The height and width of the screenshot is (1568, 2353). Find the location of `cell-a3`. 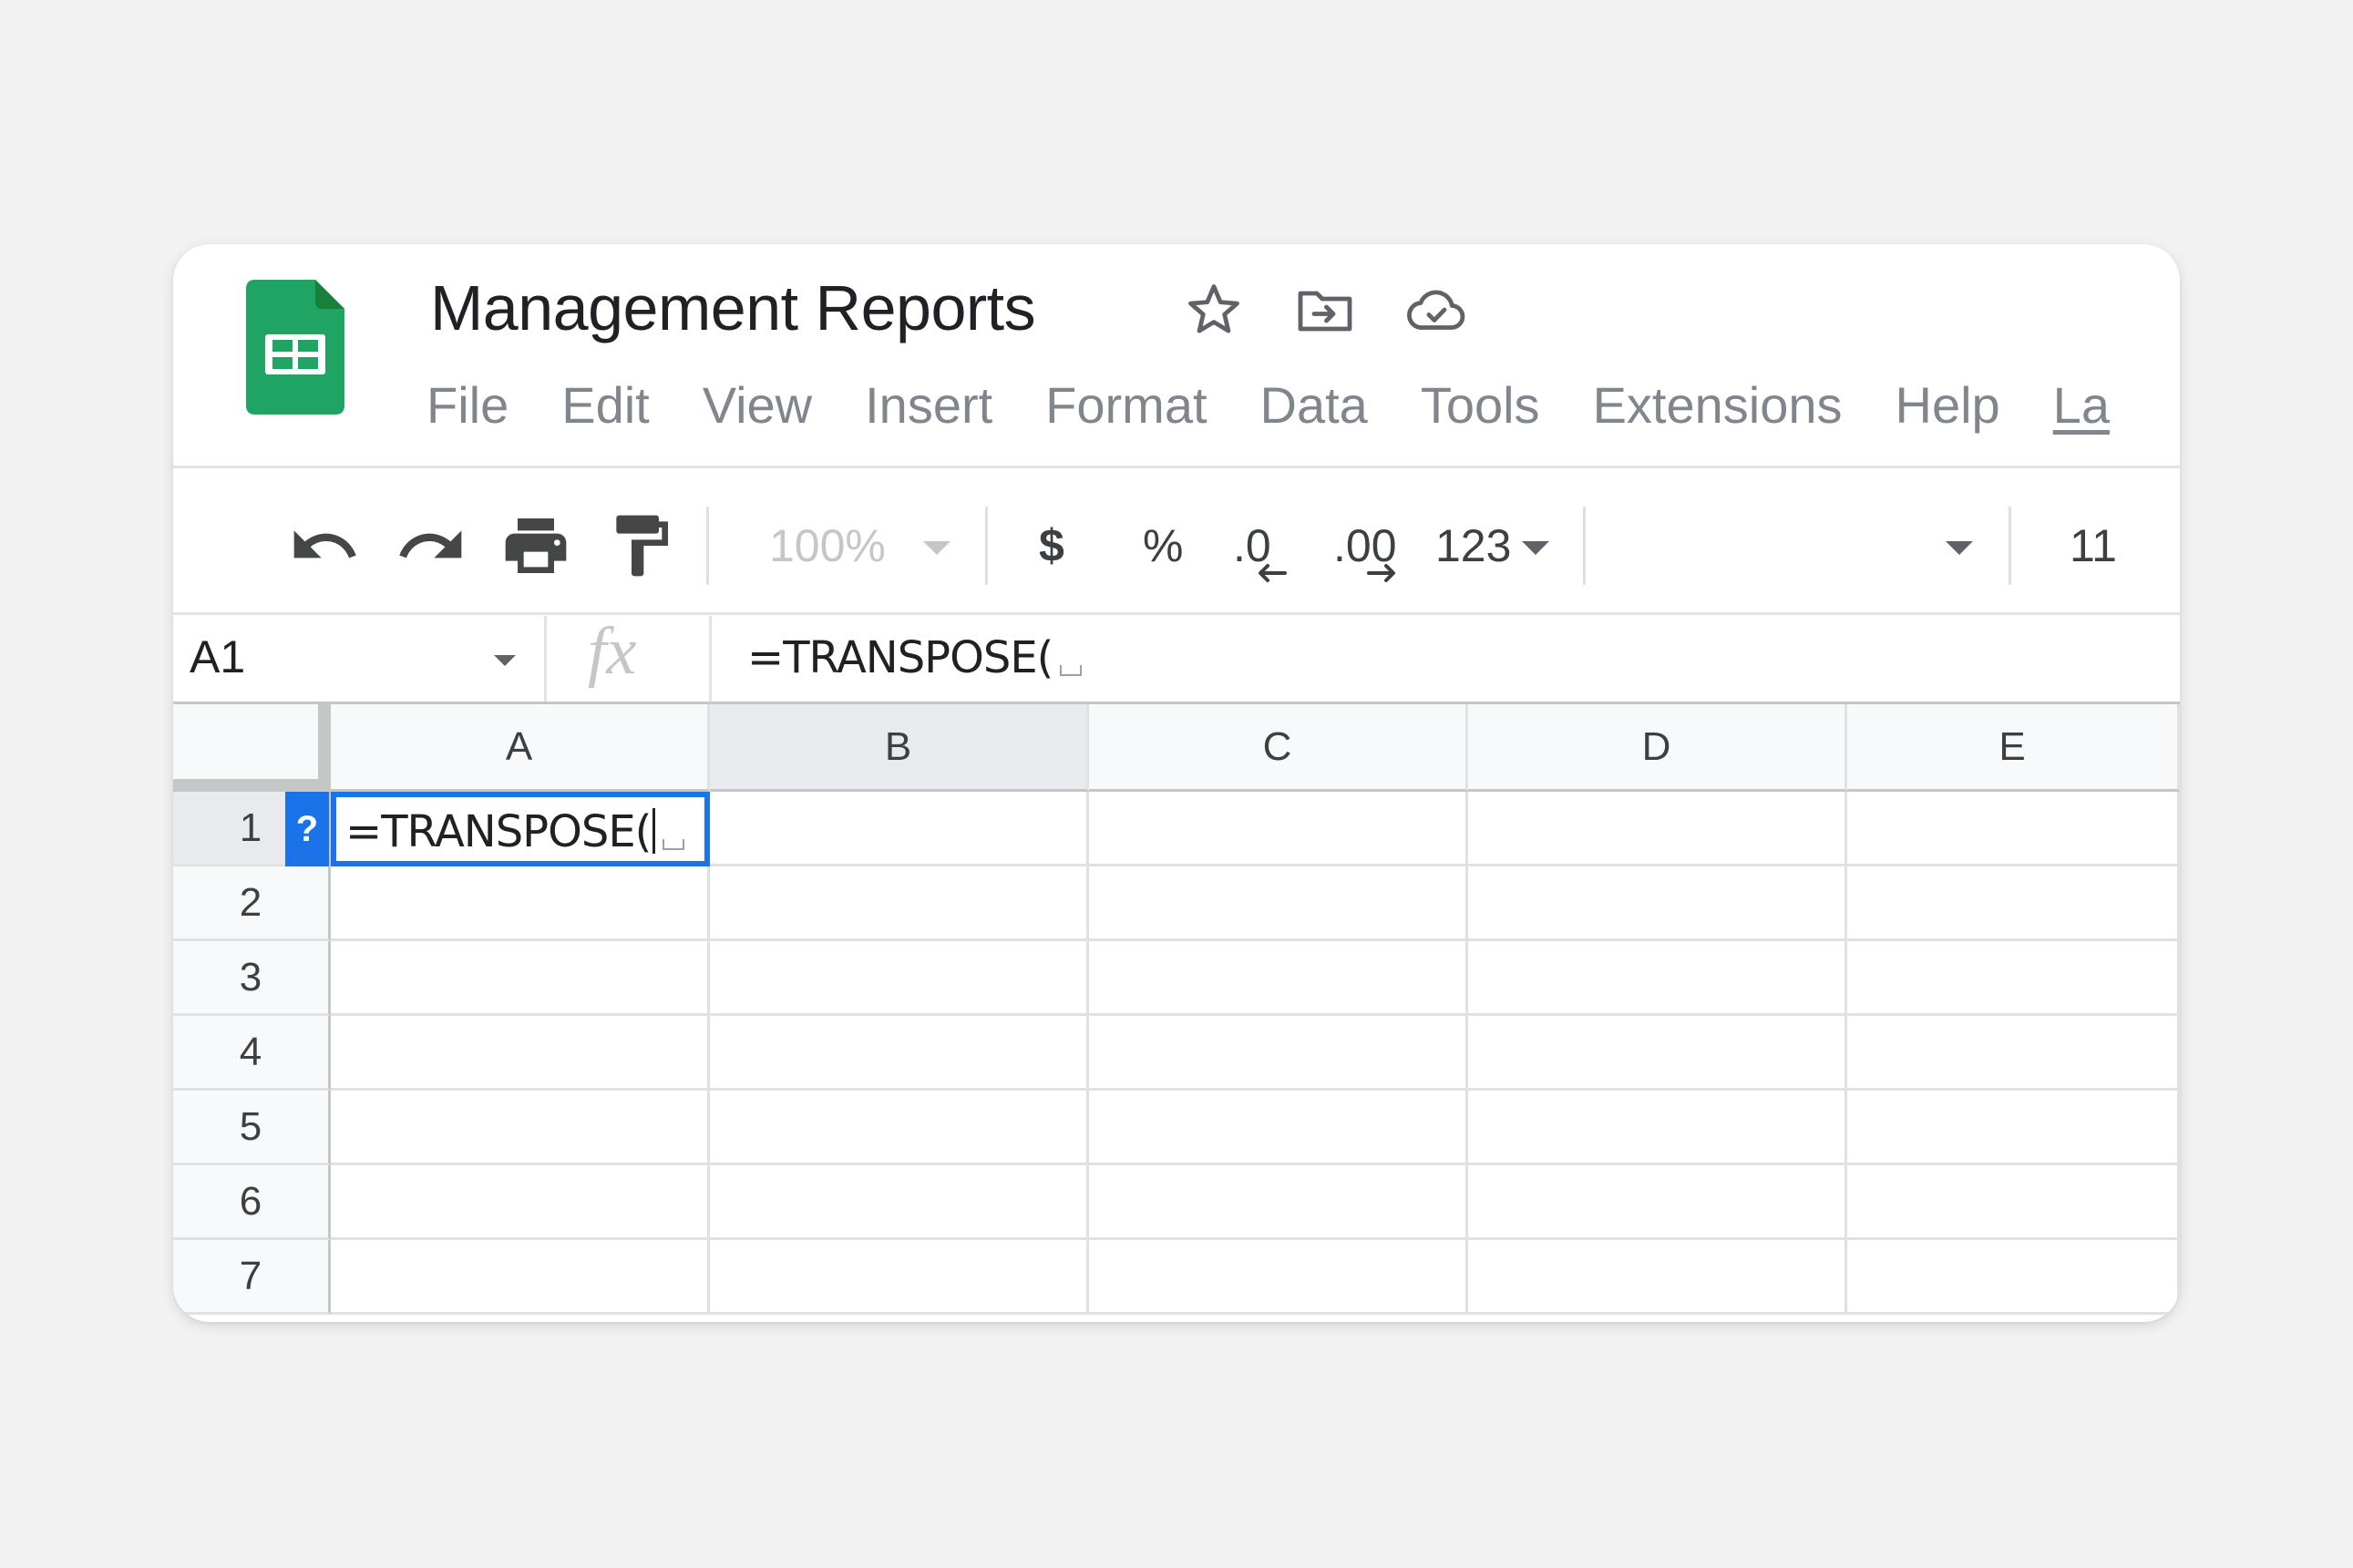

cell-a3 is located at coordinates (521, 978).